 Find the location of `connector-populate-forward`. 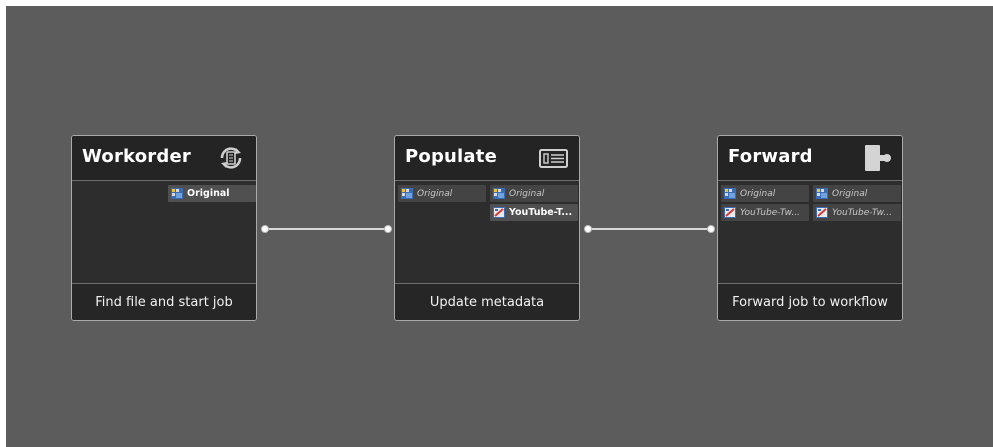

connector-populate-forward is located at coordinates (649, 229).